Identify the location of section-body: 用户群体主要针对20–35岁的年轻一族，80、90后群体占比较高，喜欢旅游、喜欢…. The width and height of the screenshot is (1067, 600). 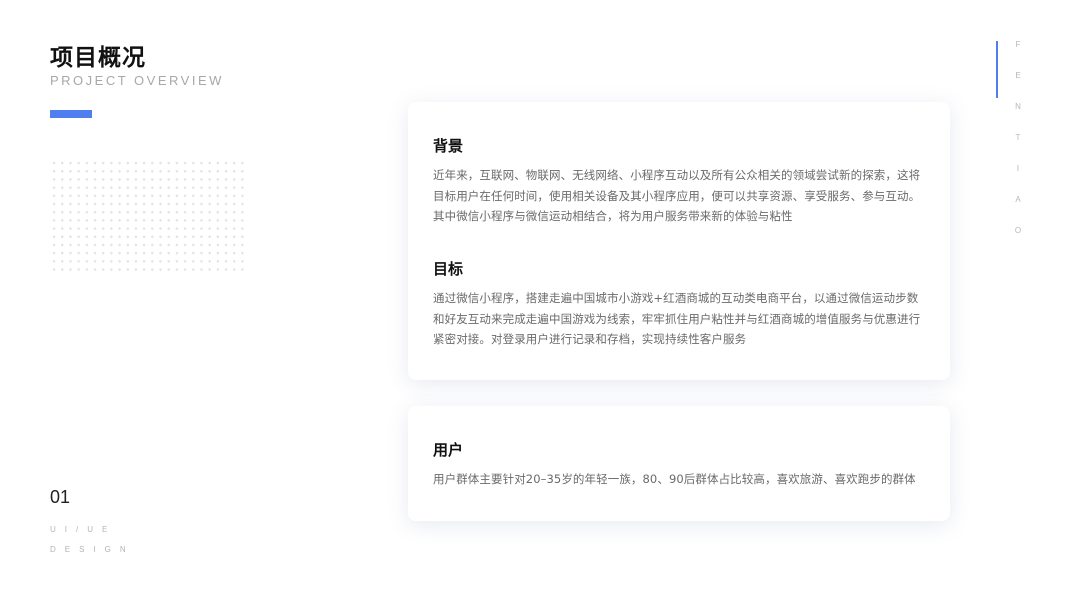
(674, 479).